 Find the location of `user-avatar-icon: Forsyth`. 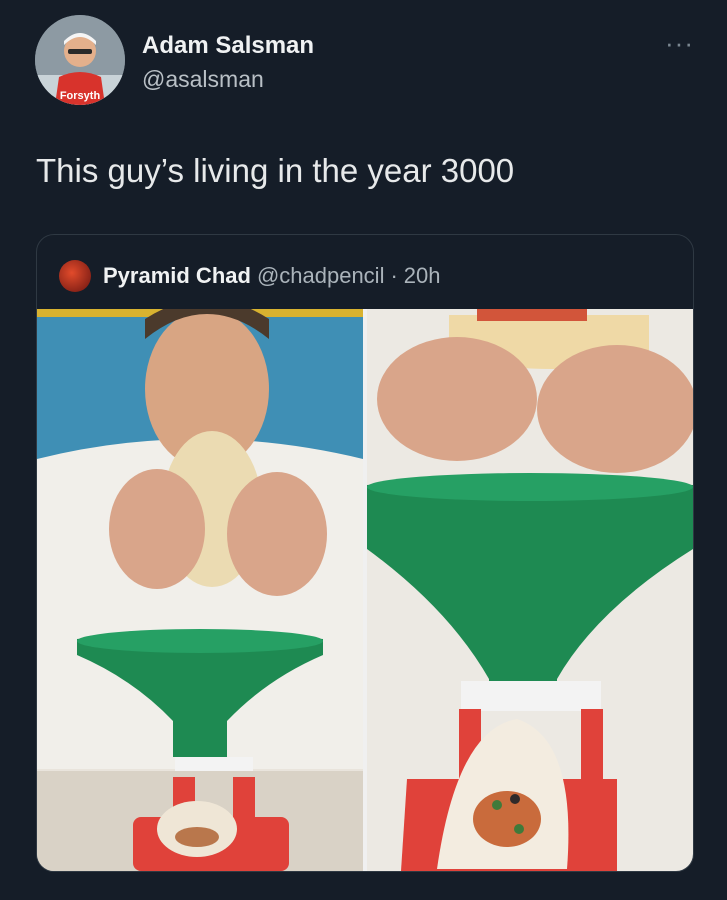

user-avatar-icon: Forsyth is located at coordinates (80, 60).